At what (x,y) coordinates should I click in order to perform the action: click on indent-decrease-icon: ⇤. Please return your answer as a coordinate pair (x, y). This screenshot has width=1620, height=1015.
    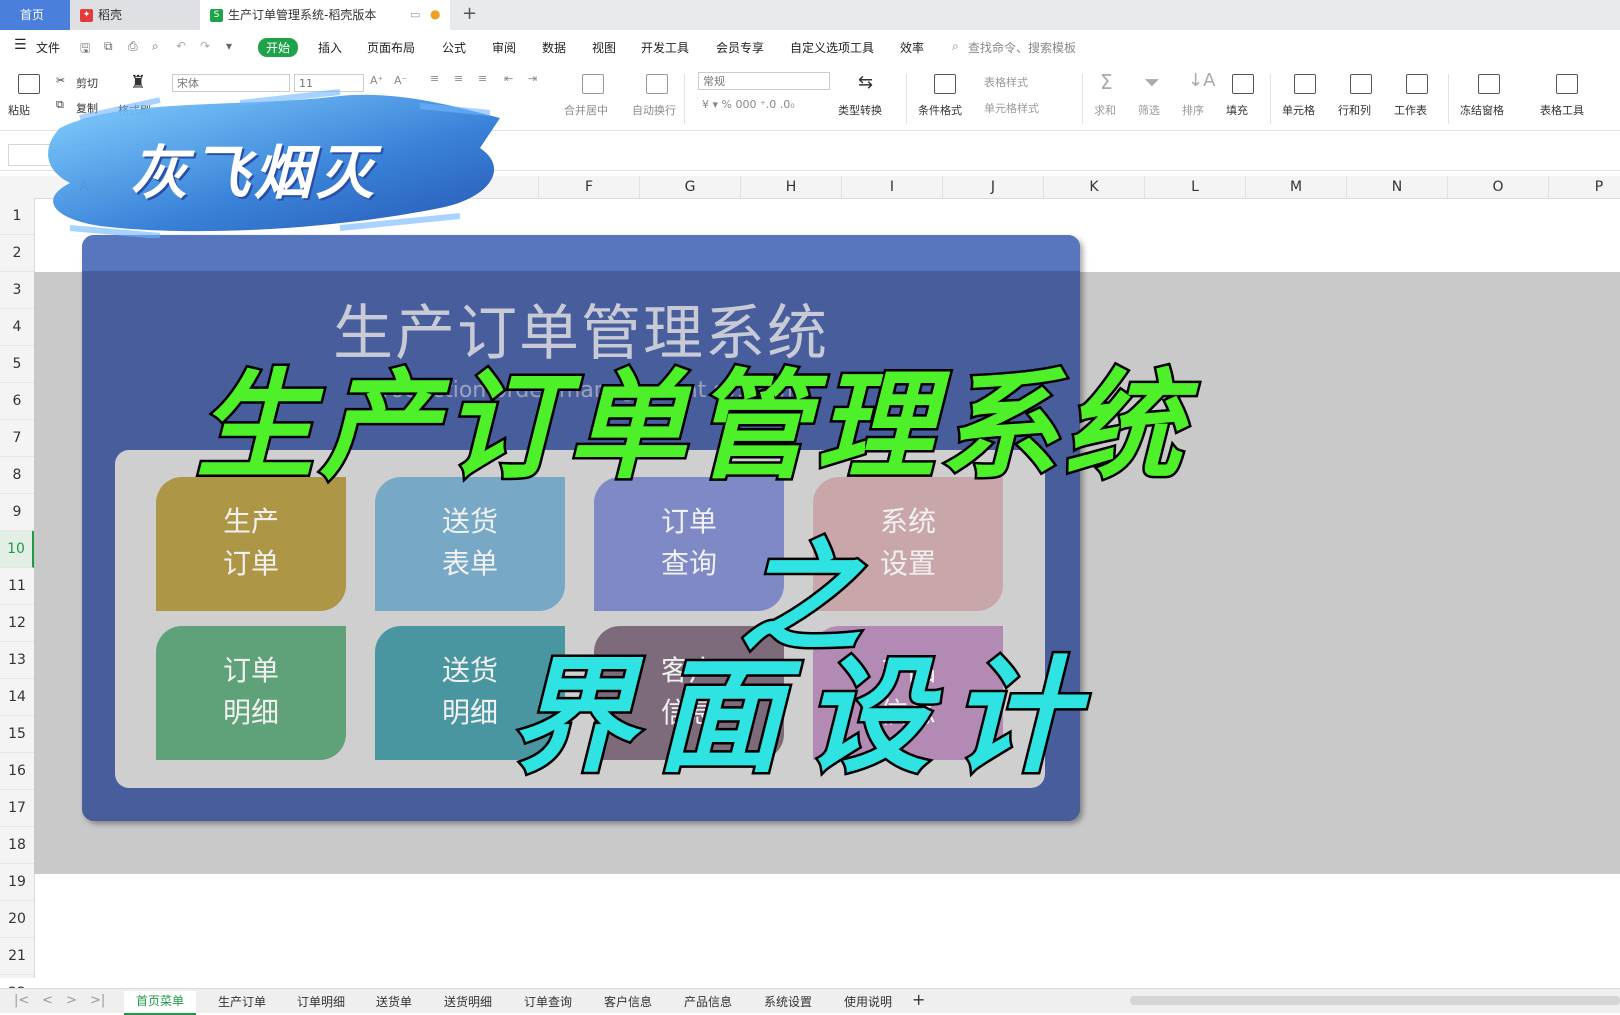
    Looking at the image, I should click on (508, 78).